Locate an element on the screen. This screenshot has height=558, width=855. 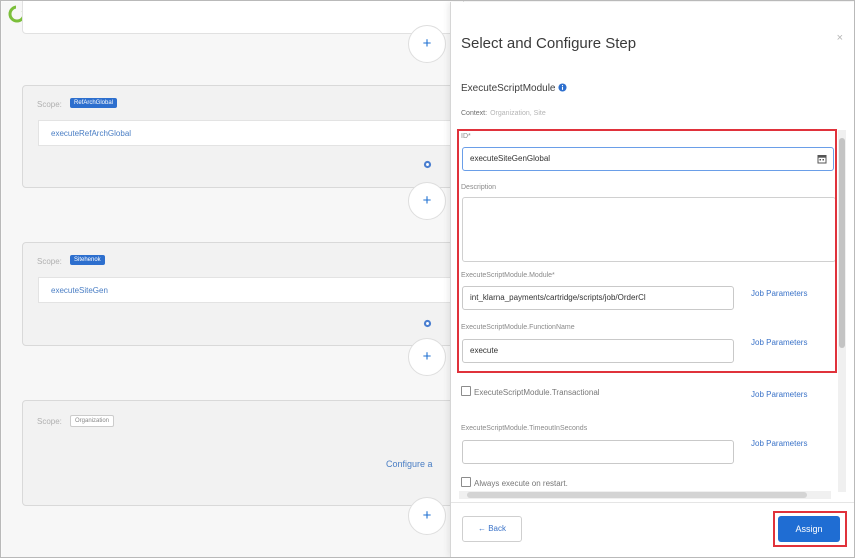
vertical-scrollbar is located at coordinates (842, 311).